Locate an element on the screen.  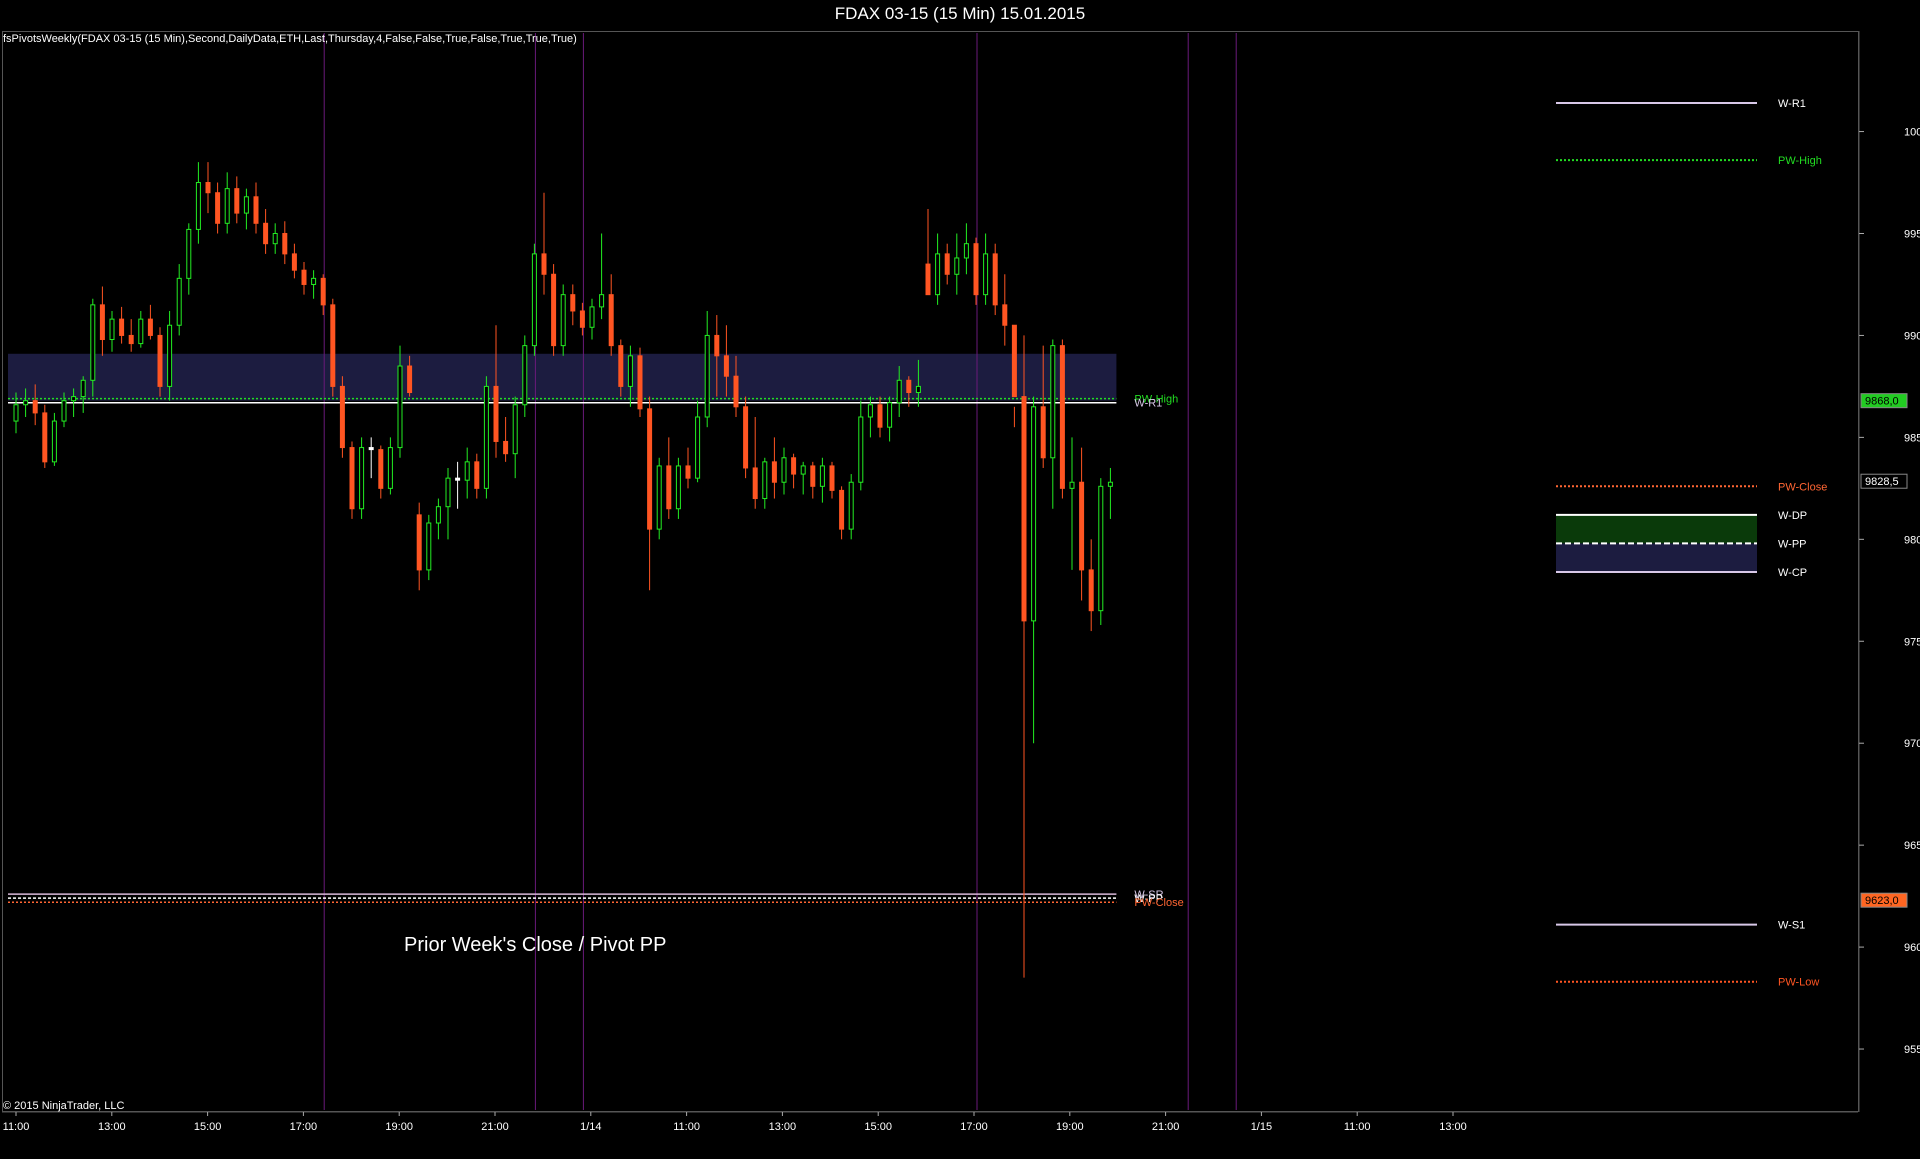
line-end-label: W-R1 is located at coordinates (1148, 404).